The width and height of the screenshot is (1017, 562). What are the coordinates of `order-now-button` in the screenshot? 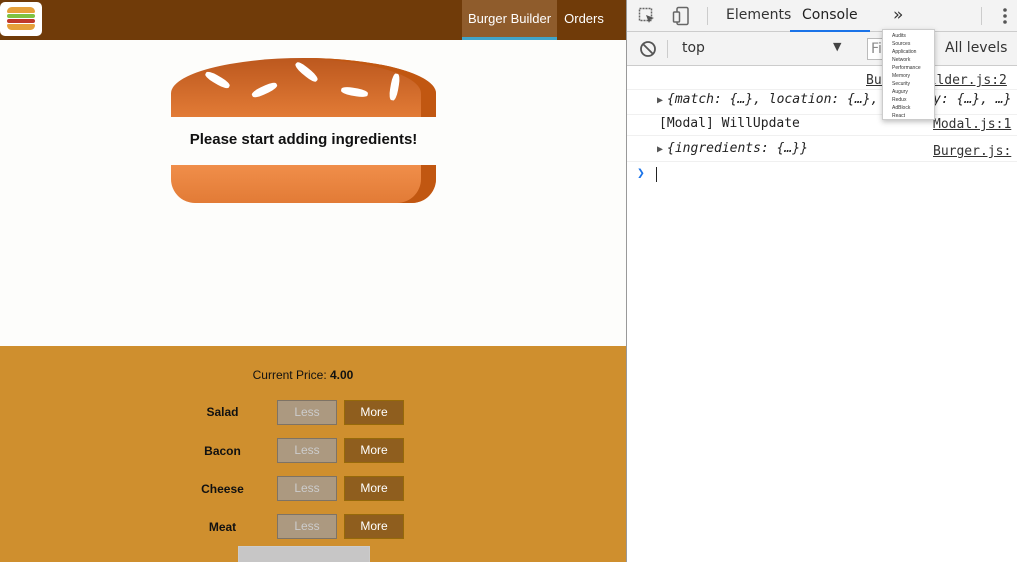 It's located at (304, 554).